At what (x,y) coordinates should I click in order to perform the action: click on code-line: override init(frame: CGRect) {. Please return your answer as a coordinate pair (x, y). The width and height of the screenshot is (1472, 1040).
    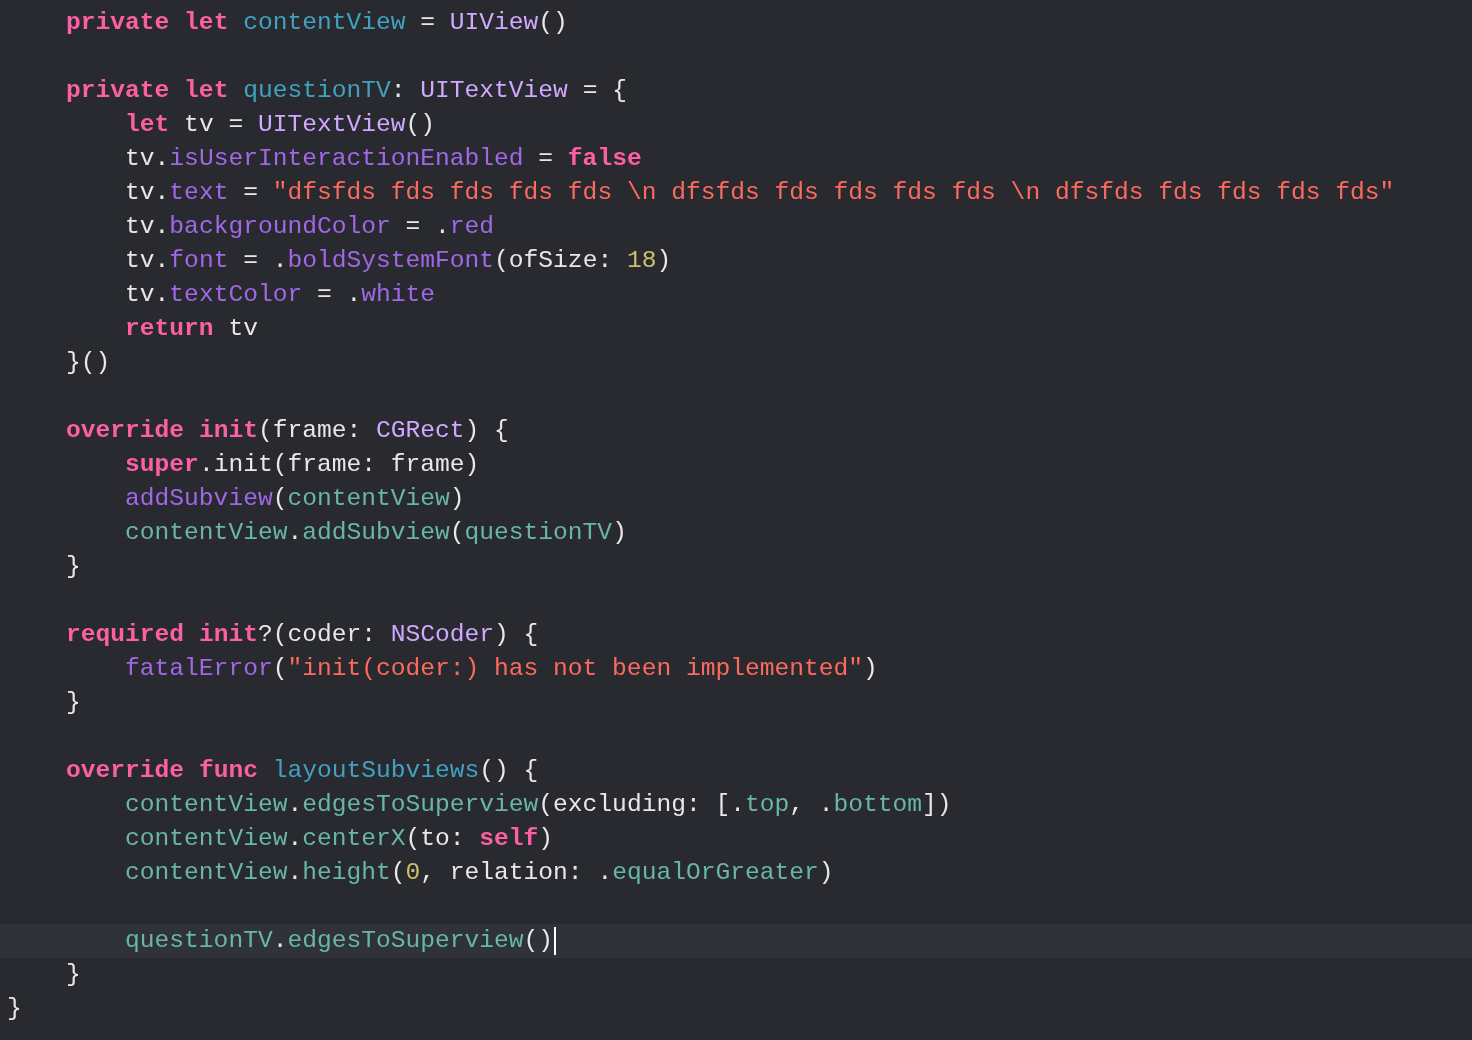
    Looking at the image, I should click on (258, 431).